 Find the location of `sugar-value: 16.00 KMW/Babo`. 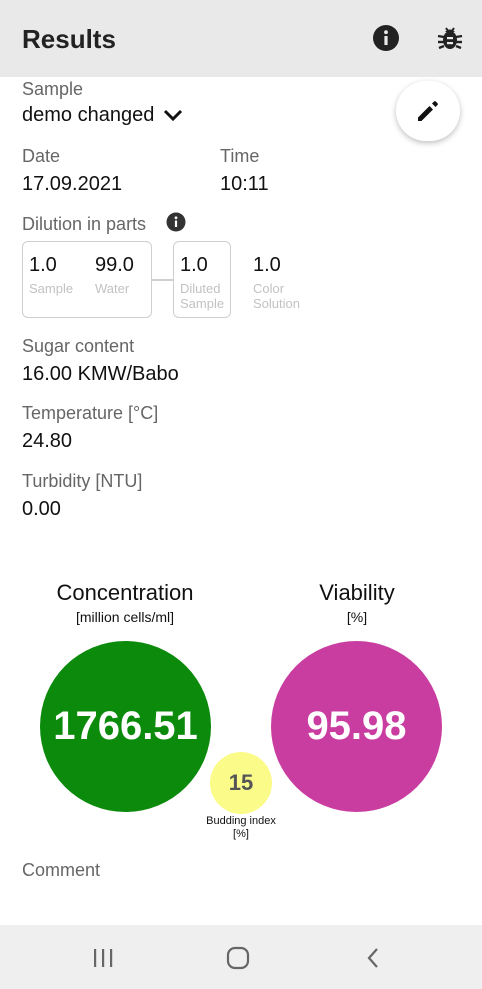

sugar-value: 16.00 KMW/Babo is located at coordinates (100, 374).